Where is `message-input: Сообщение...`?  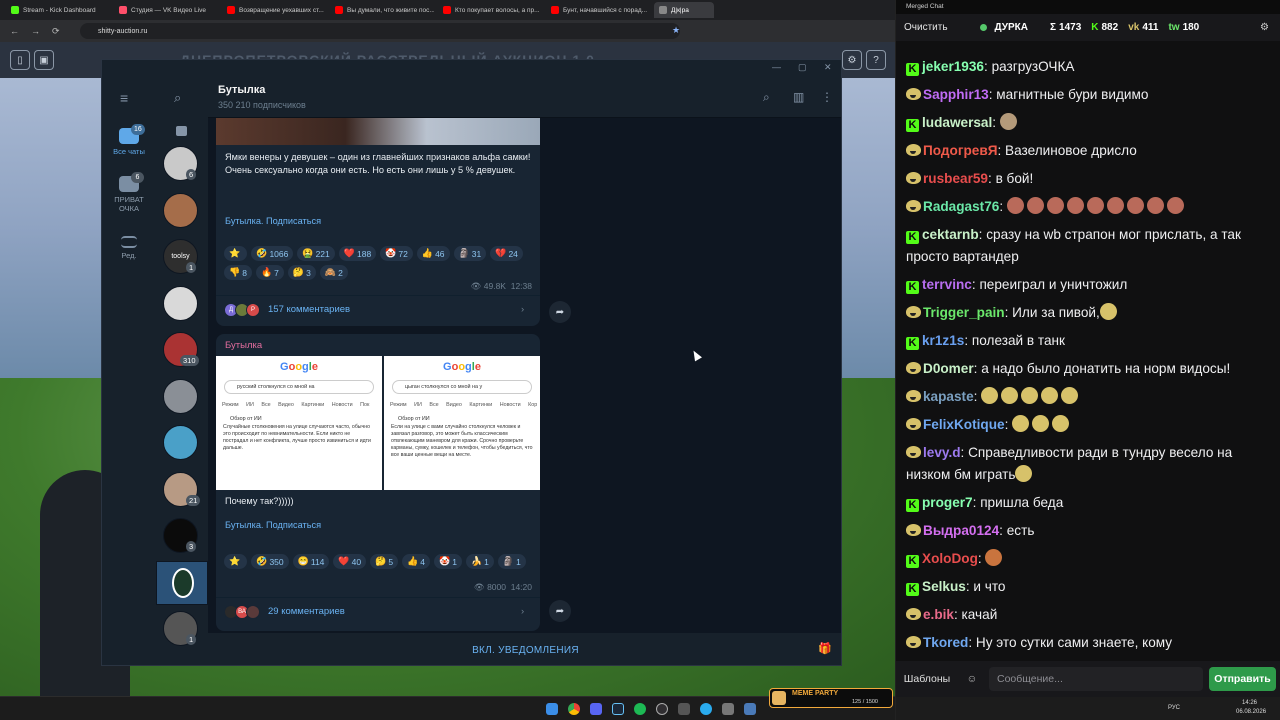 message-input: Сообщение... is located at coordinates (1096, 679).